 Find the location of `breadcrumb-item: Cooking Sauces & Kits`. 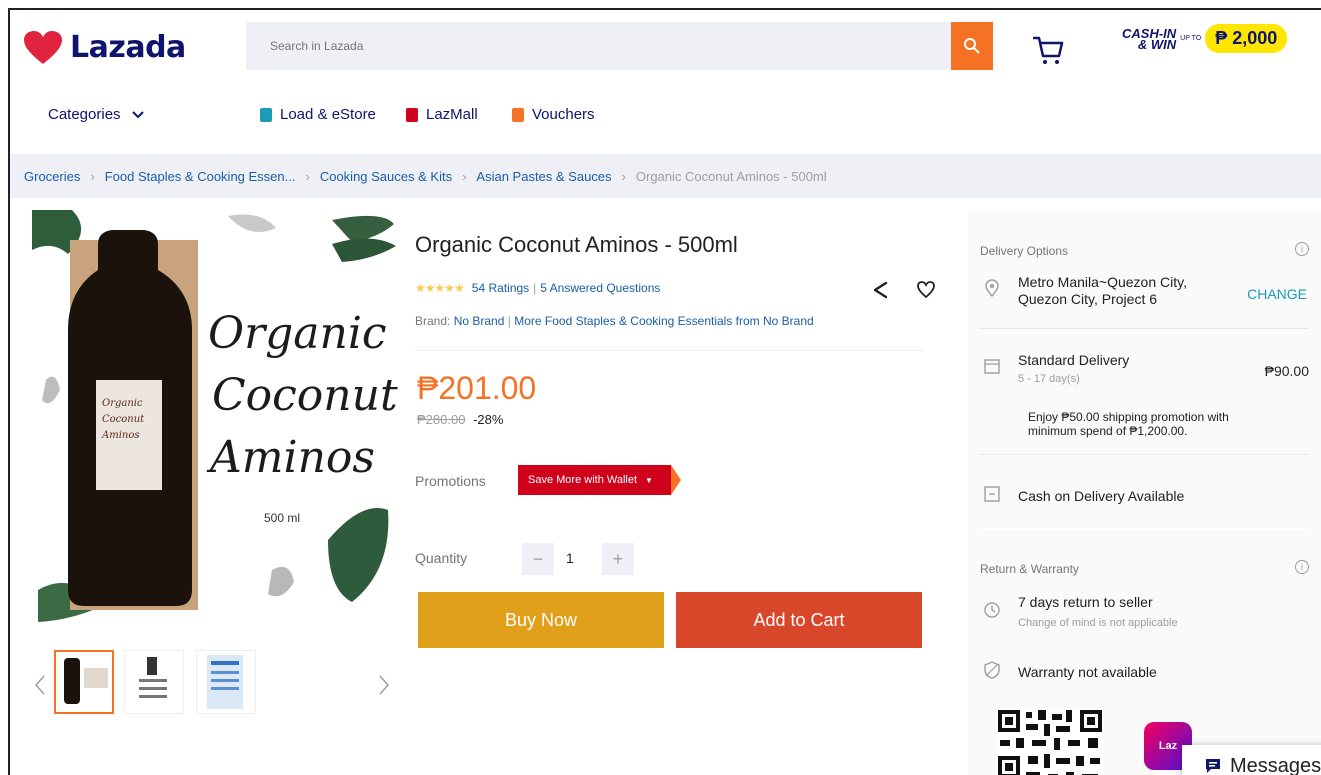

breadcrumb-item: Cooking Sauces & Kits is located at coordinates (386, 176).